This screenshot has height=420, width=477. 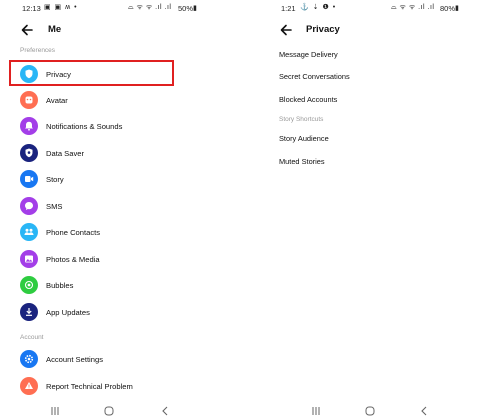 What do you see at coordinates (61, 7) in the screenshot?
I see `notification-icons: ▣ ▣ ʍ •` at bounding box center [61, 7].